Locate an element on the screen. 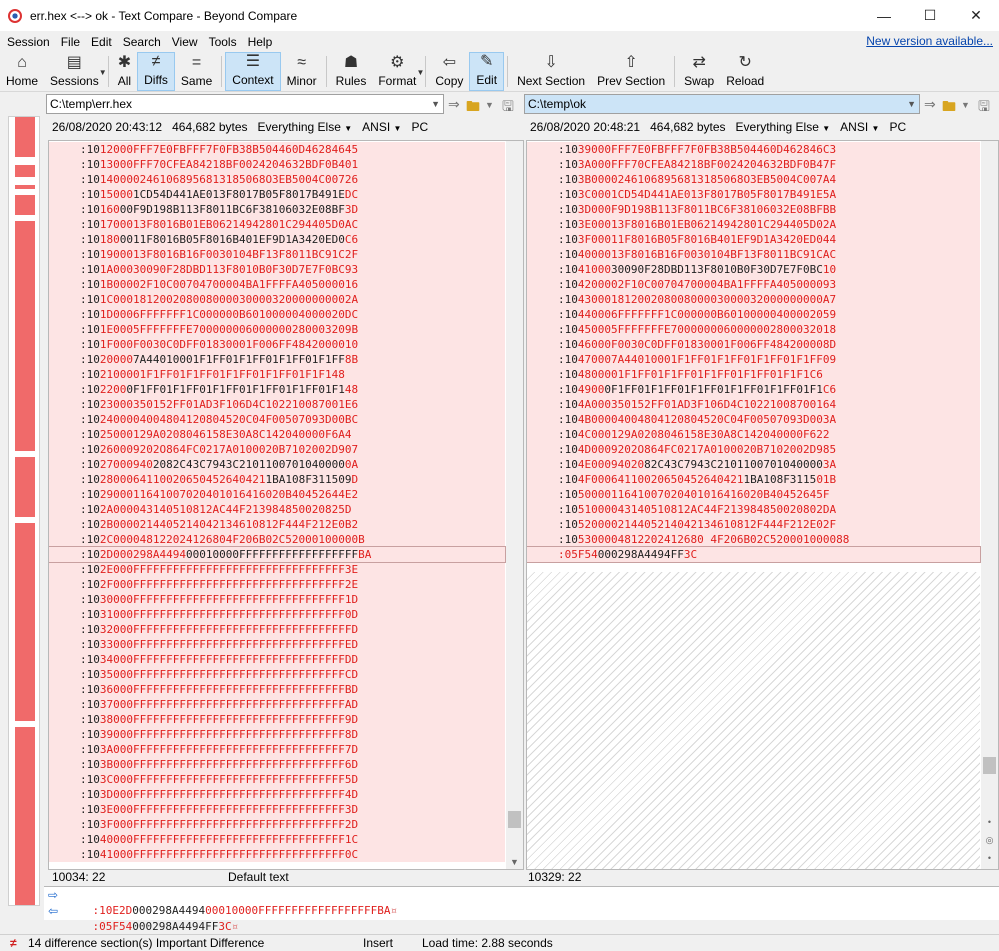  same-button: = Same is located at coordinates (196, 71).